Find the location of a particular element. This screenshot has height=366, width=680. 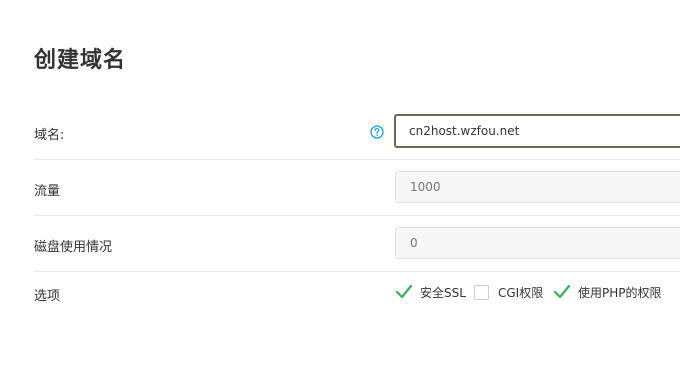

traffic-input is located at coordinates (537, 187).